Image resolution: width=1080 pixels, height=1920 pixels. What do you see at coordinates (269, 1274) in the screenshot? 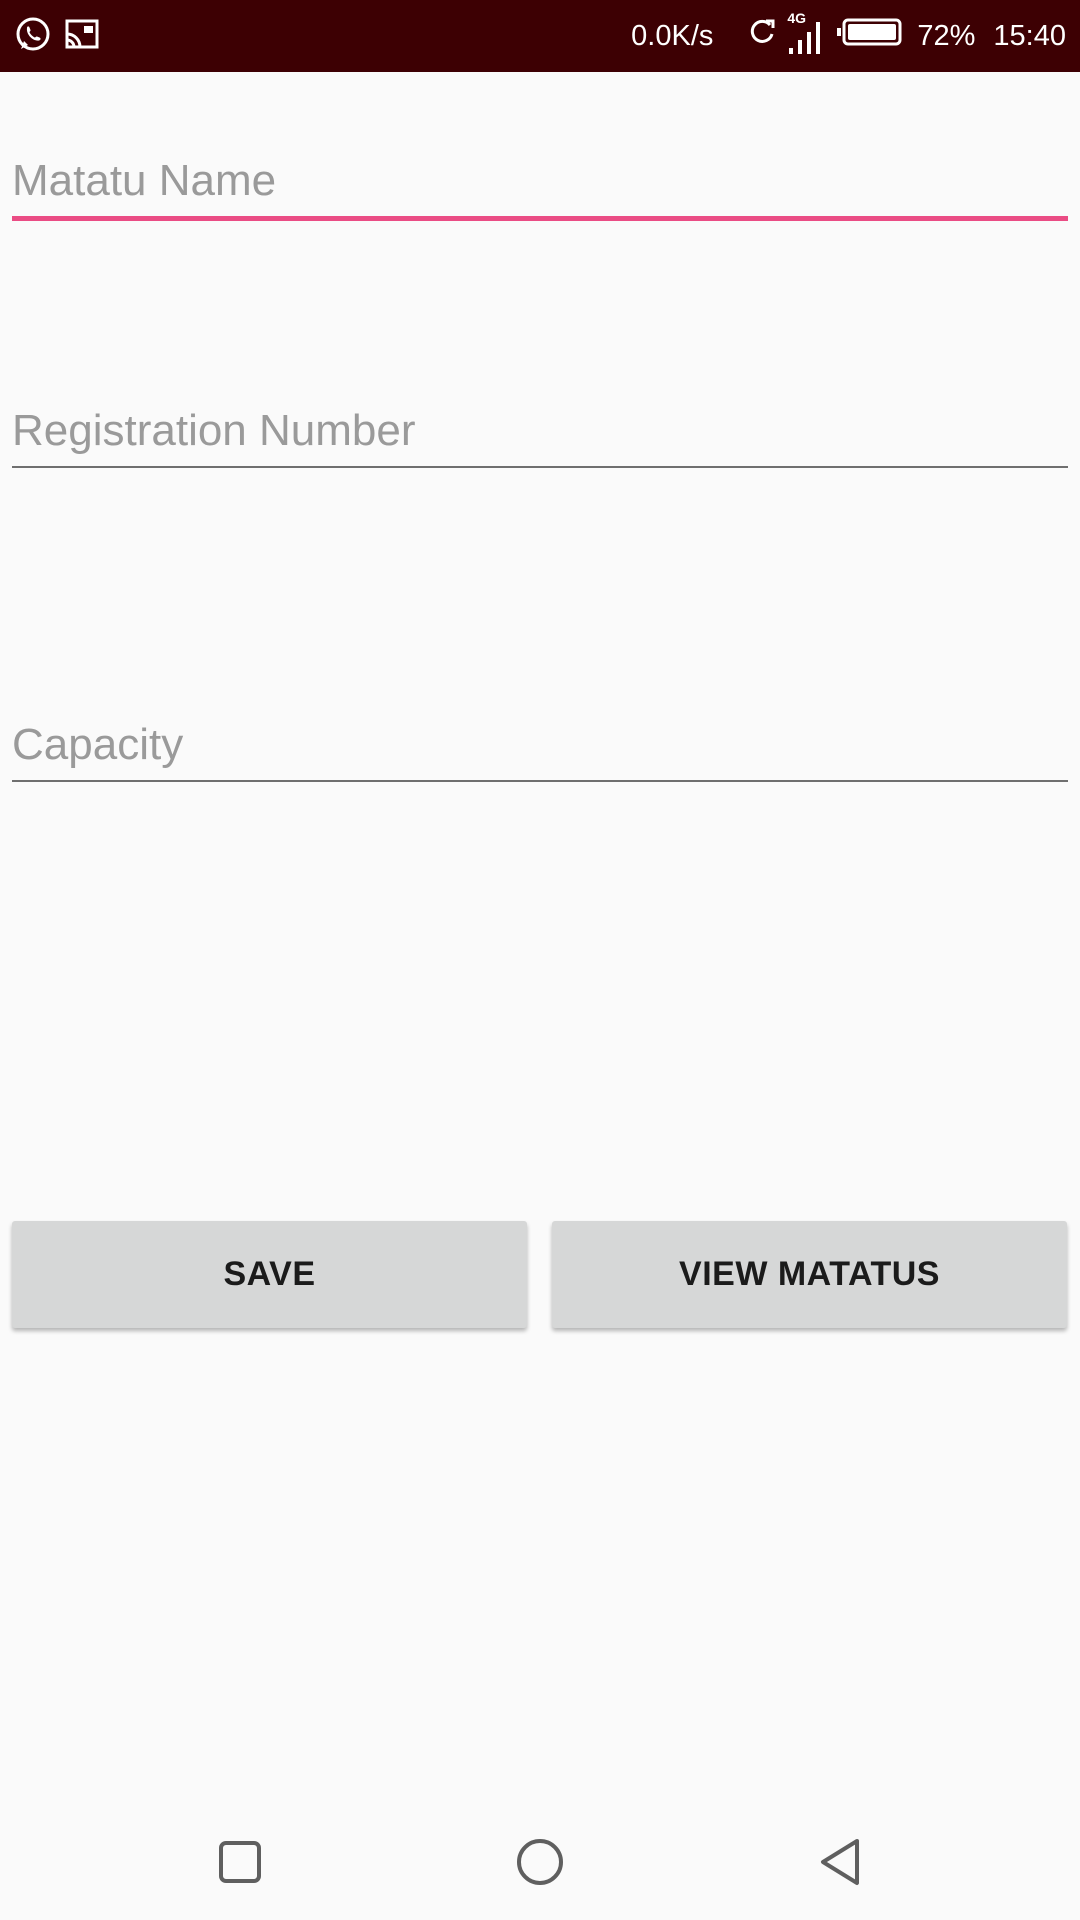
I see `save-button: SAVE` at bounding box center [269, 1274].